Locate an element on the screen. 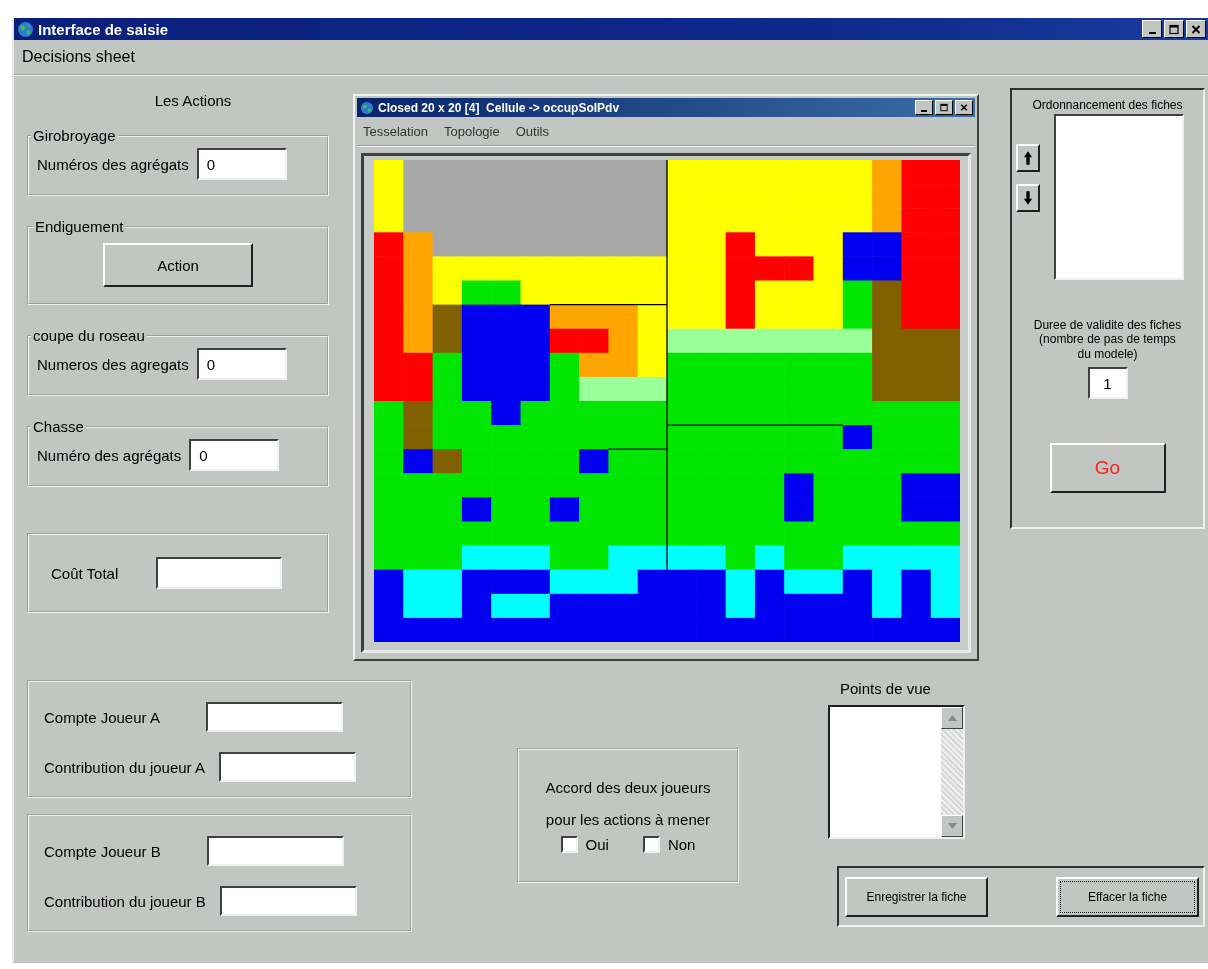 The width and height of the screenshot is (1208, 969). section-title: Les Actions is located at coordinates (193, 100).